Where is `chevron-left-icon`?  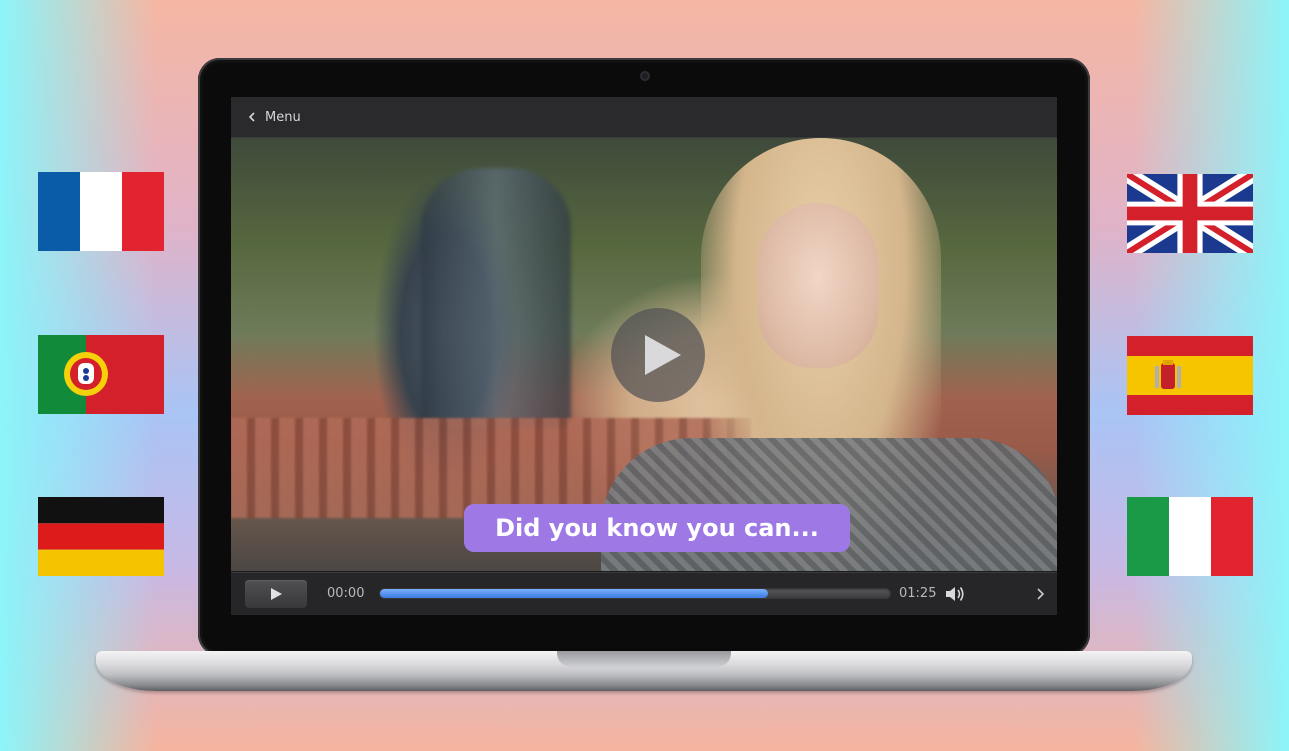
chevron-left-icon is located at coordinates (251, 117).